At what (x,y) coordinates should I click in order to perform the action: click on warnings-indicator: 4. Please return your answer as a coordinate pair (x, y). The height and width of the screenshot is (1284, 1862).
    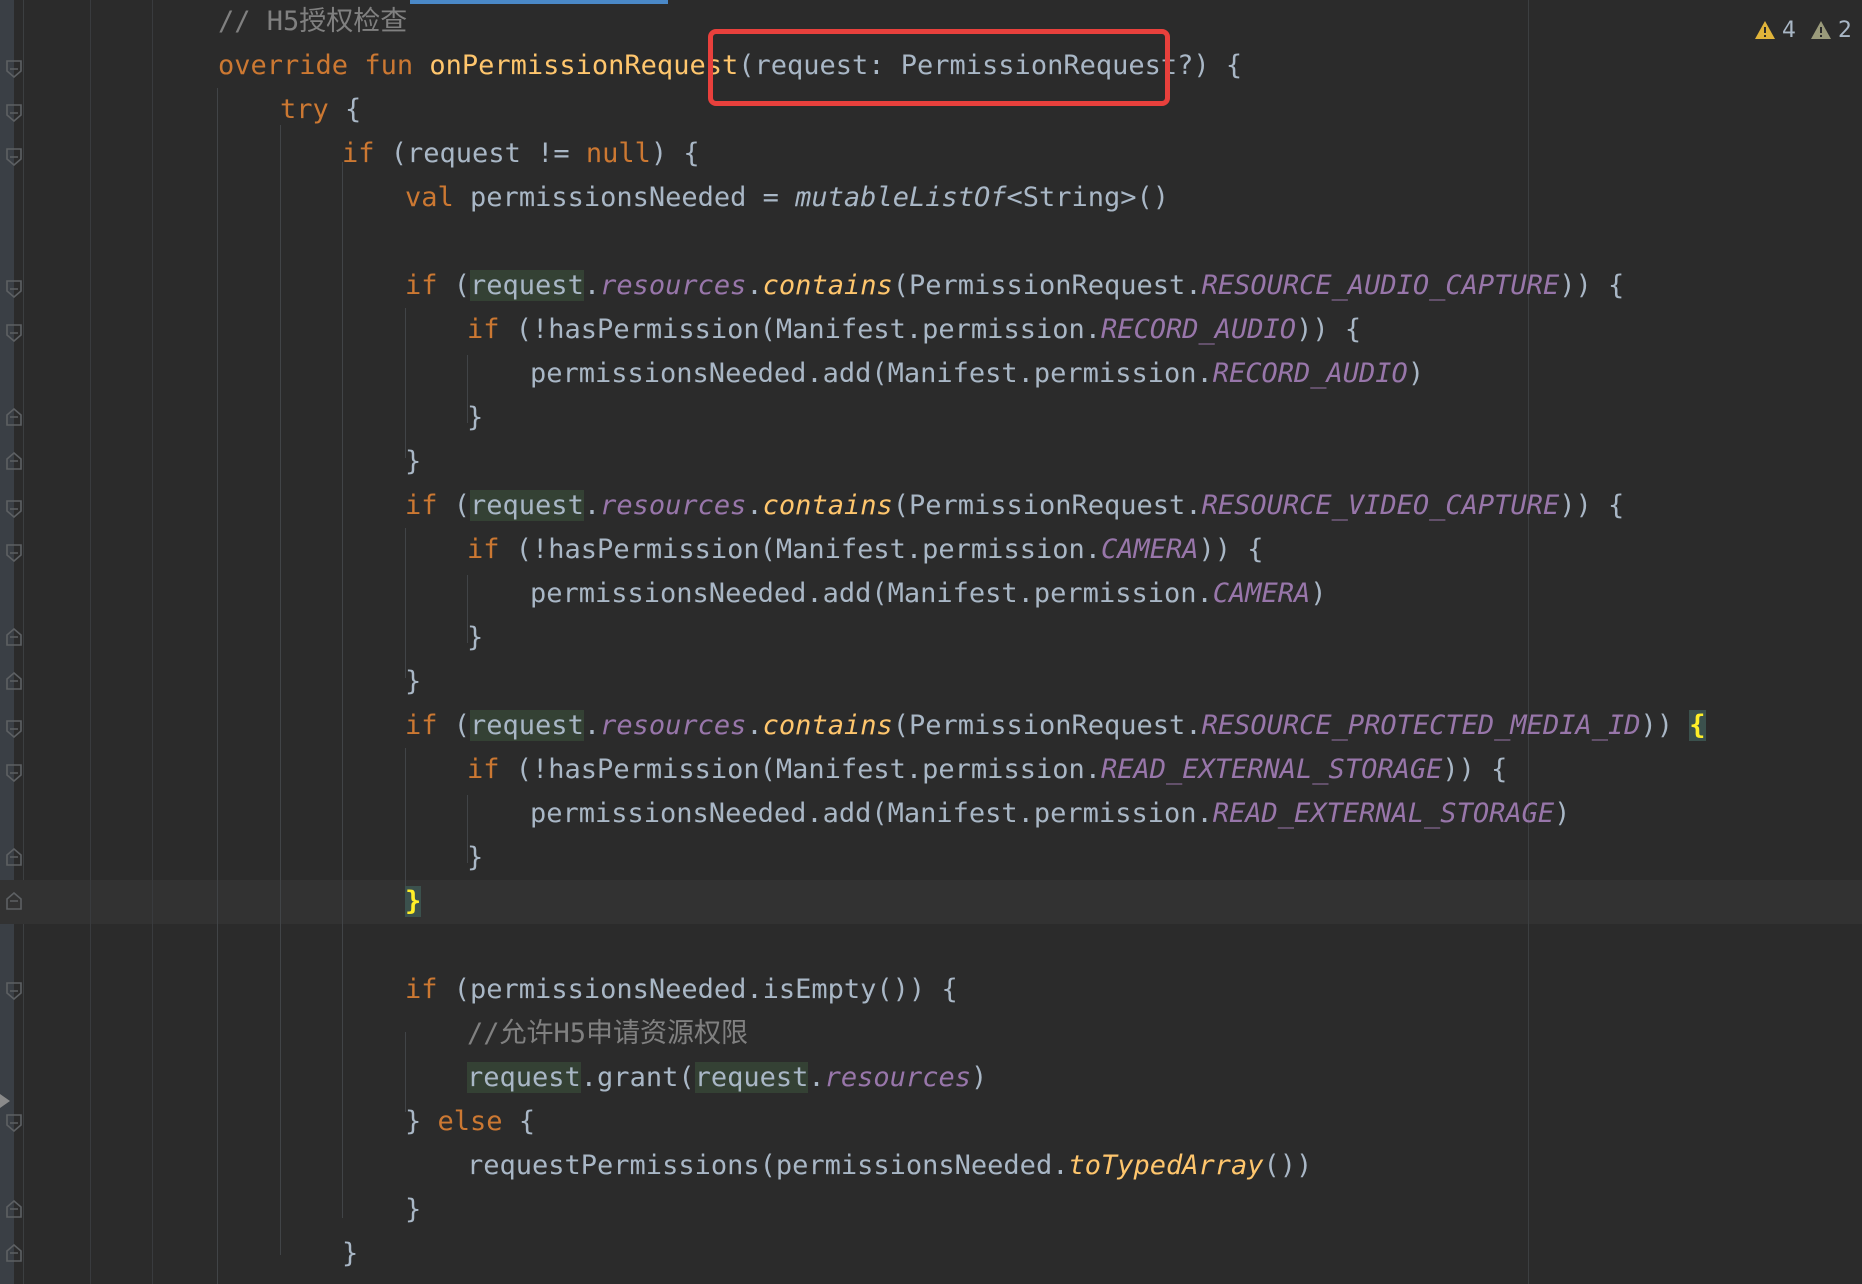
    Looking at the image, I should click on (1775, 30).